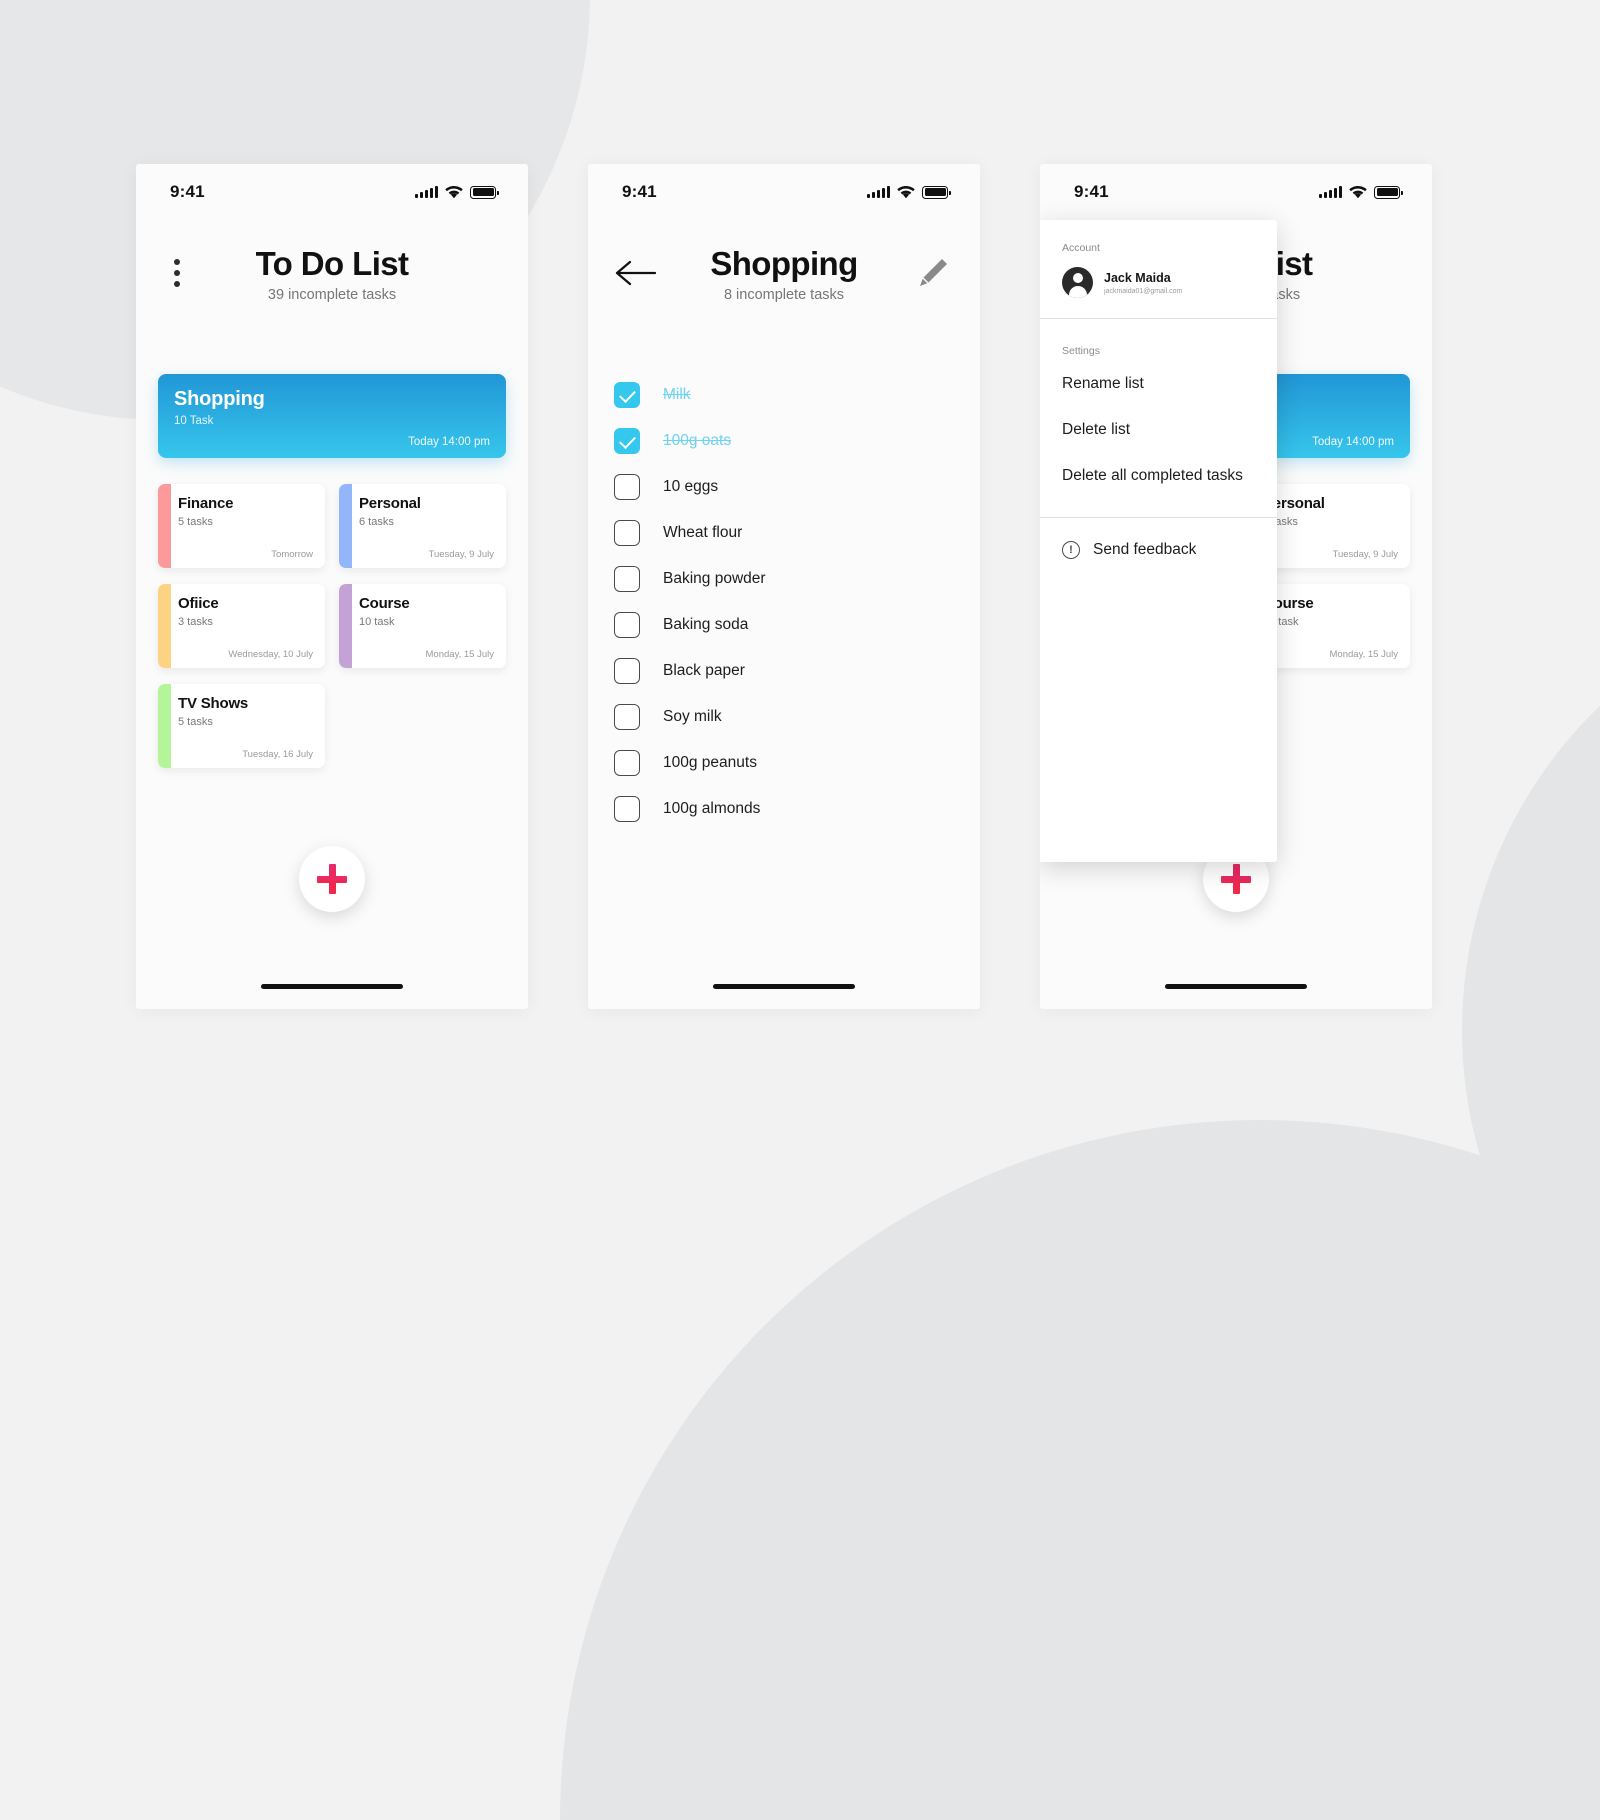 This screenshot has height=1820, width=1600. What do you see at coordinates (194, 421) in the screenshot?
I see `featured-card-count: 10 Task` at bounding box center [194, 421].